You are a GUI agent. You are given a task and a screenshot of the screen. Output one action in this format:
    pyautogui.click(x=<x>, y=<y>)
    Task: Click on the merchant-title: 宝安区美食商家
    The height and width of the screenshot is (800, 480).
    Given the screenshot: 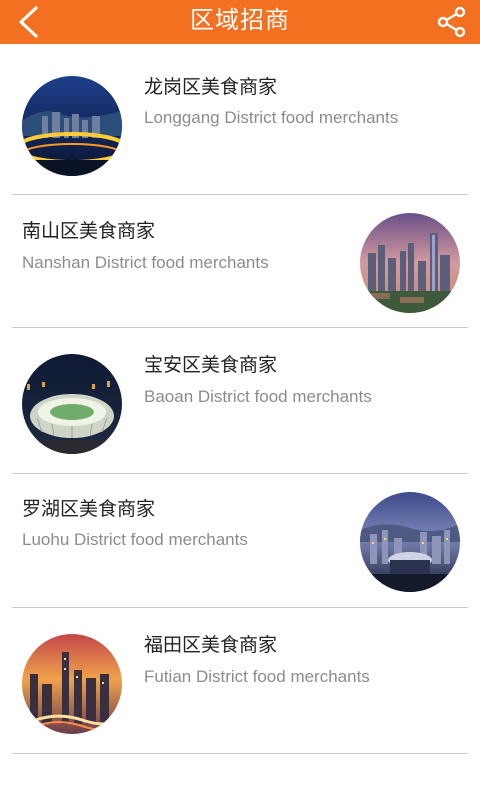 What is the action you would take?
    pyautogui.click(x=211, y=365)
    